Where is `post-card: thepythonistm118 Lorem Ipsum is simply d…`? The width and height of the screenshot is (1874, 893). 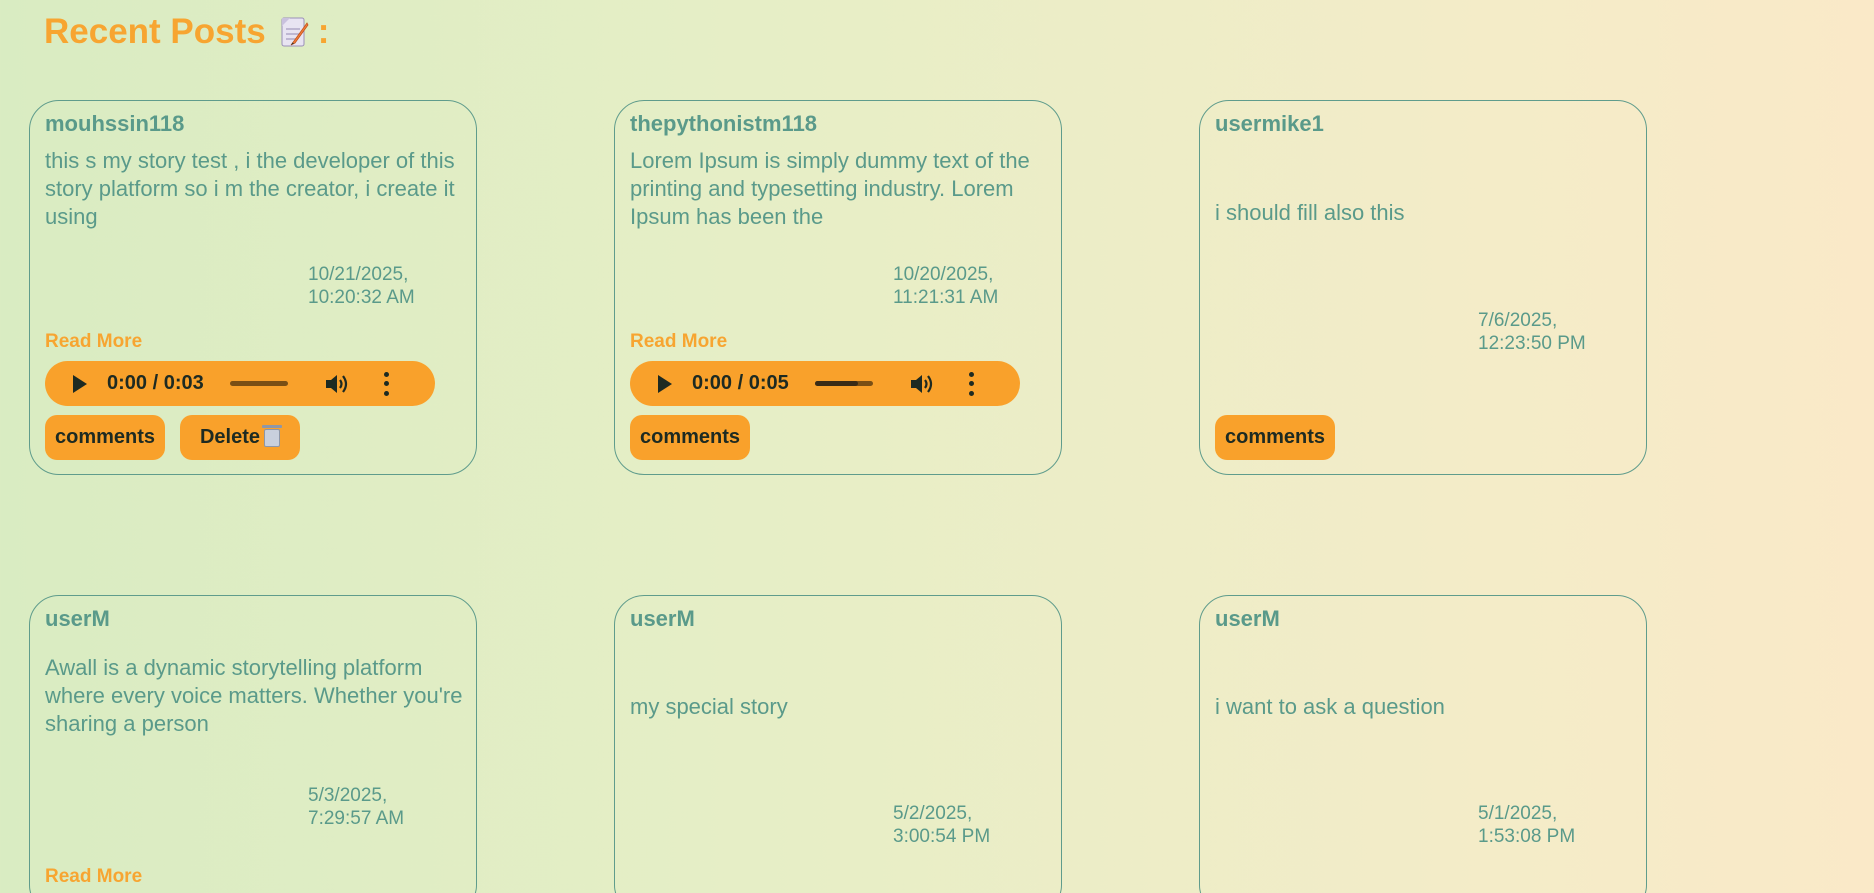
post-card: thepythonistm118 Lorem Ipsum is simply d… is located at coordinates (838, 287).